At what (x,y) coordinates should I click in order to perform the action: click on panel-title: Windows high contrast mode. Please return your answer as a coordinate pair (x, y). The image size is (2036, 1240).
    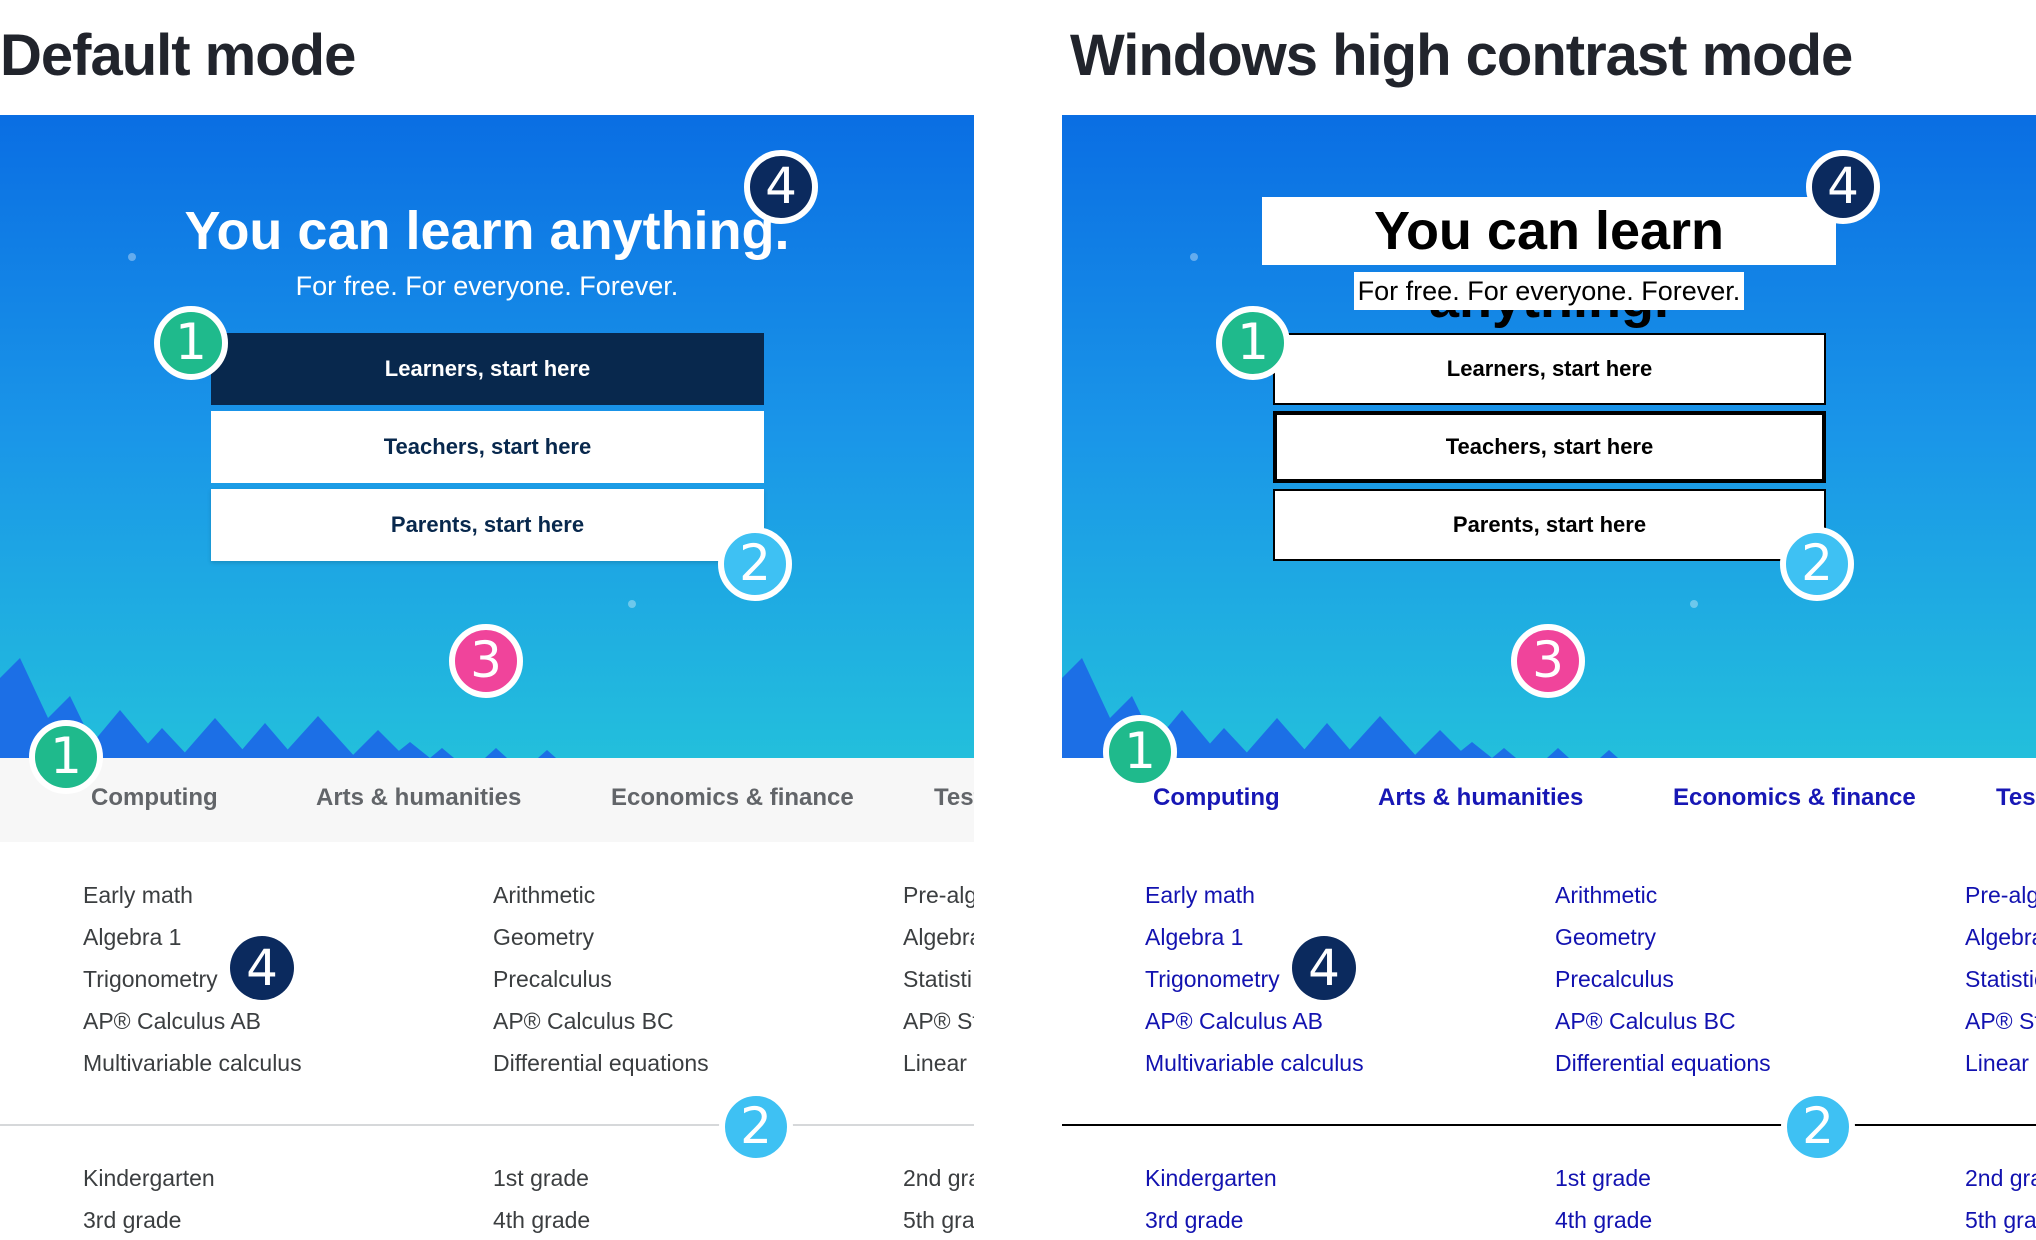
    Looking at the image, I should click on (1461, 55).